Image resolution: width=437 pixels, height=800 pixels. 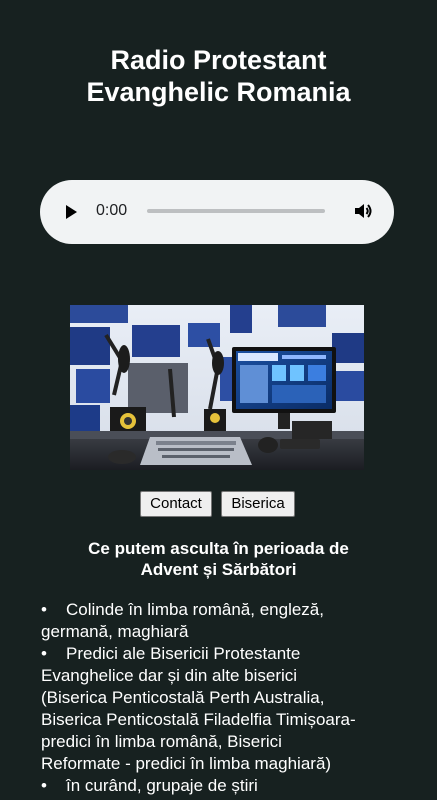 I want to click on page-title-line-2: Evanghelic Romania, so click(x=218, y=92).